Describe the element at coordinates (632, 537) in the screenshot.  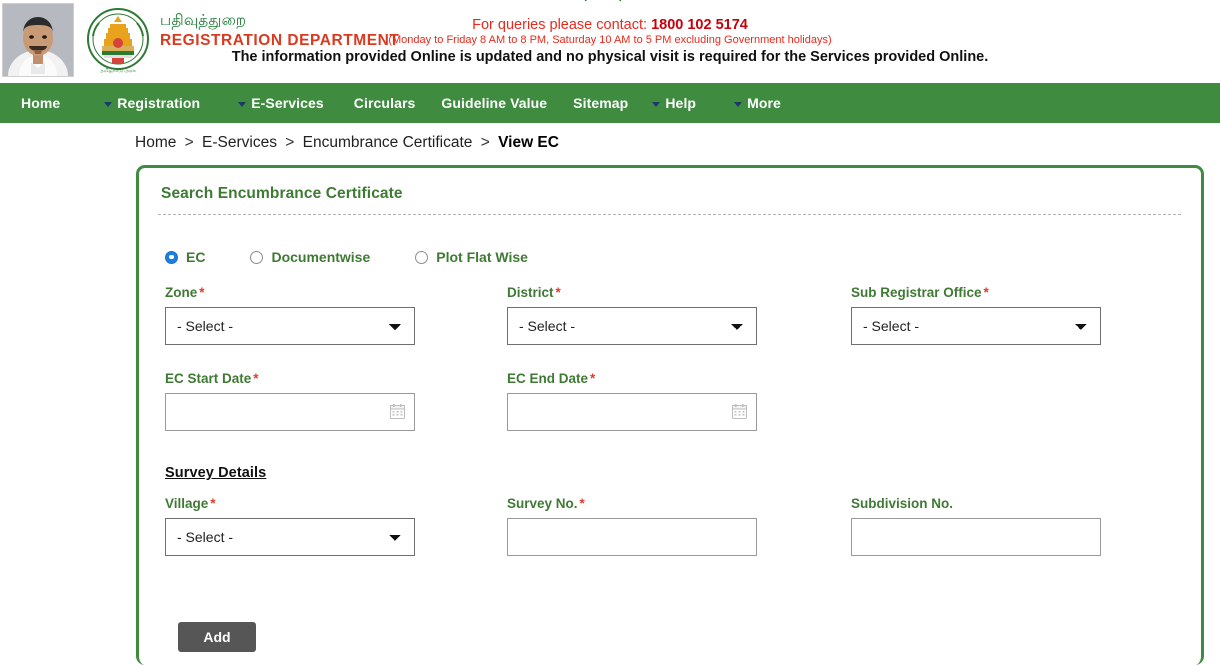
I see `survey-no-input` at that location.